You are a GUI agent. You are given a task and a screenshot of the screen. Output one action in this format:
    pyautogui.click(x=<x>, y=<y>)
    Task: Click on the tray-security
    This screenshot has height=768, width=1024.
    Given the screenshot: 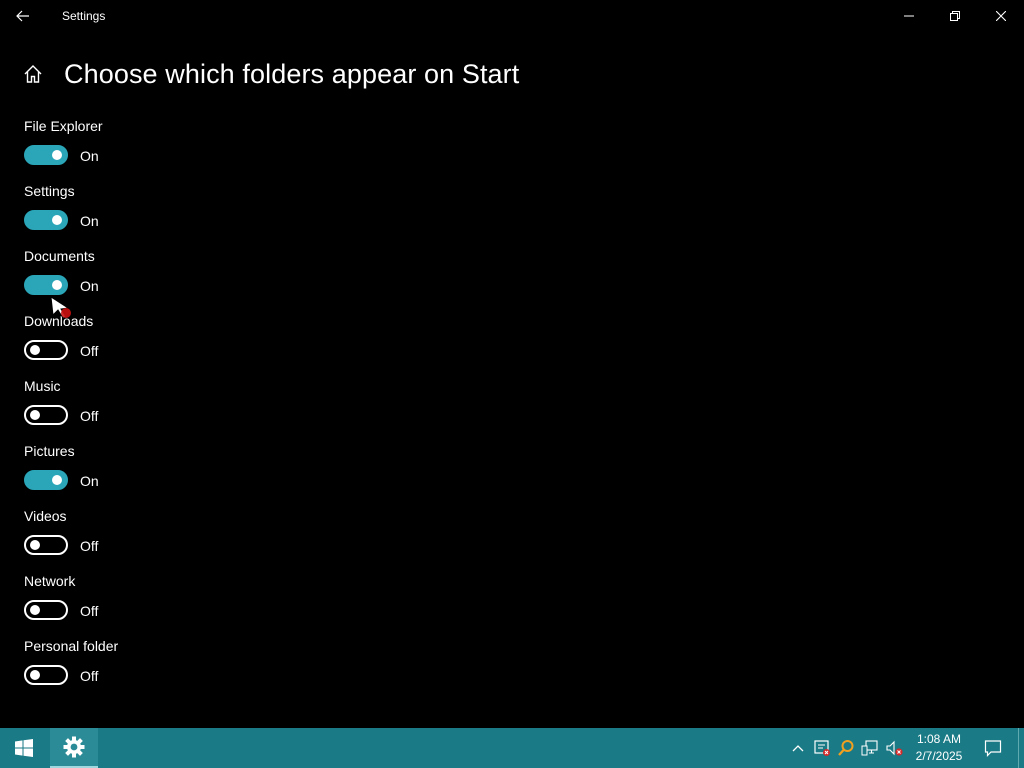 What is the action you would take?
    pyautogui.click(x=822, y=748)
    